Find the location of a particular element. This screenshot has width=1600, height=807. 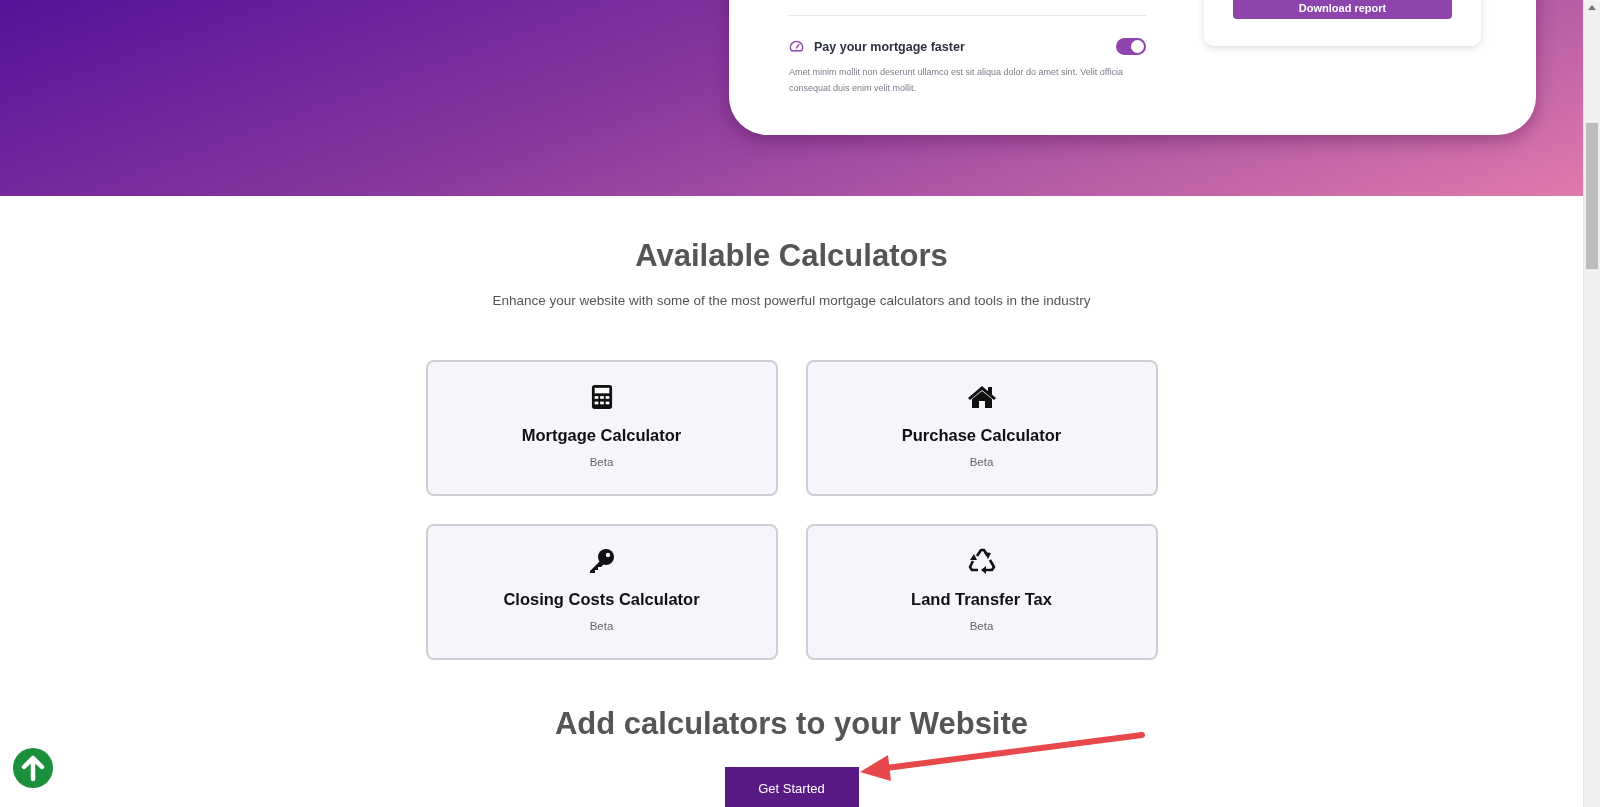

calculator-name: Land Transfer Tax is located at coordinates (981, 599).